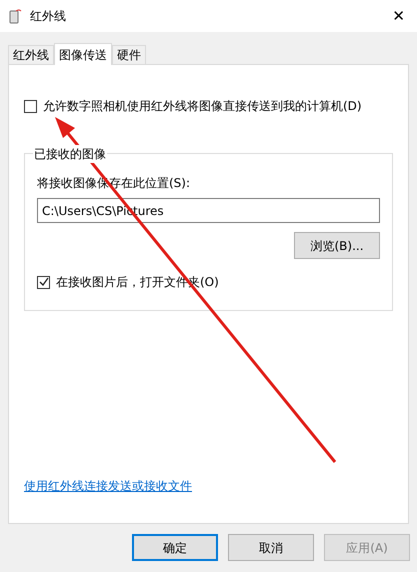 The image size is (417, 572). I want to click on close-button: ✕, so click(398, 16).